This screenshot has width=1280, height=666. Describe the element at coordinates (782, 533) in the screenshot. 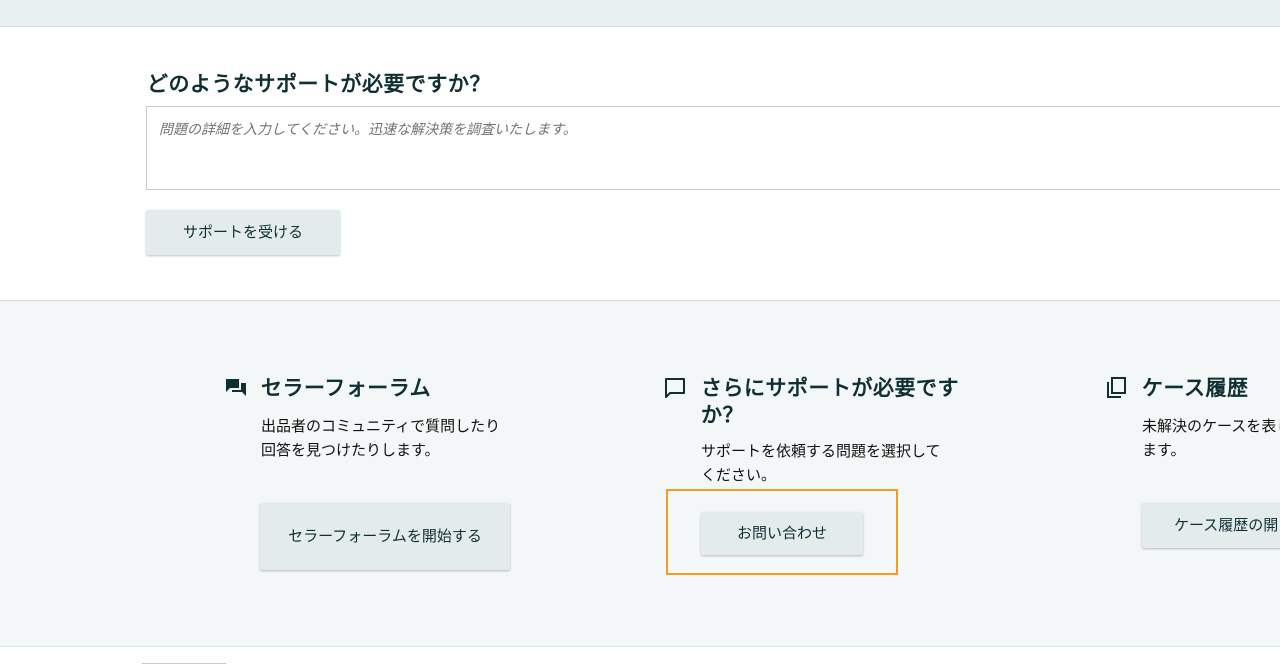

I see `contact-us-button: お問い合わせ` at that location.